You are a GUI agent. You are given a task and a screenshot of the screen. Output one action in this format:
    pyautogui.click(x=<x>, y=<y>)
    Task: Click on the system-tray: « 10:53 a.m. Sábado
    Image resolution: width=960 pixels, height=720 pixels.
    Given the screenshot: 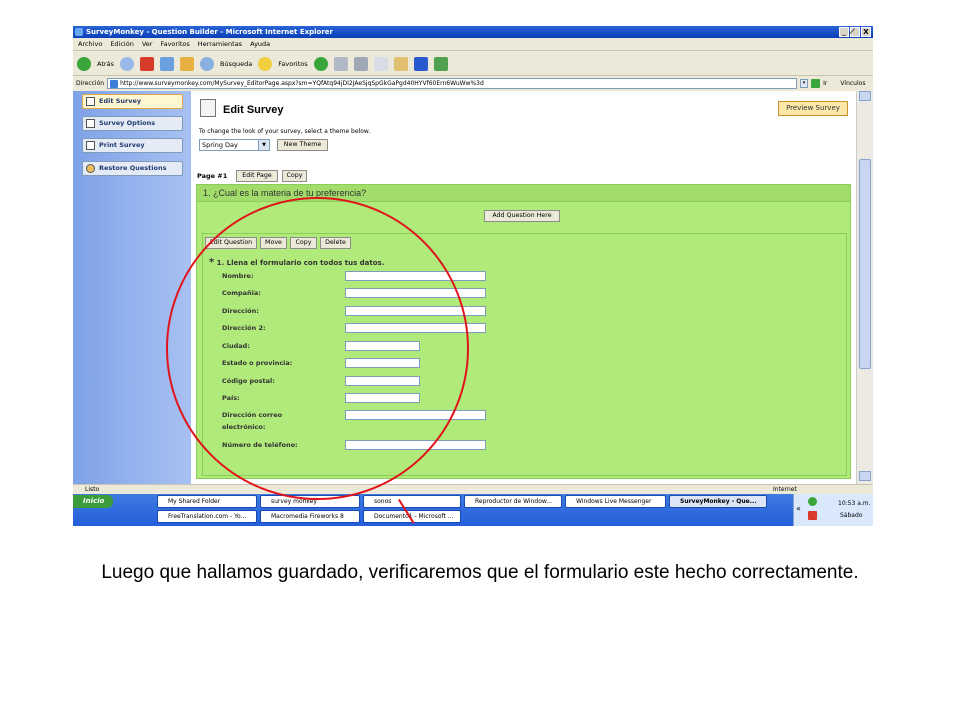 What is the action you would take?
    pyautogui.click(x=833, y=510)
    